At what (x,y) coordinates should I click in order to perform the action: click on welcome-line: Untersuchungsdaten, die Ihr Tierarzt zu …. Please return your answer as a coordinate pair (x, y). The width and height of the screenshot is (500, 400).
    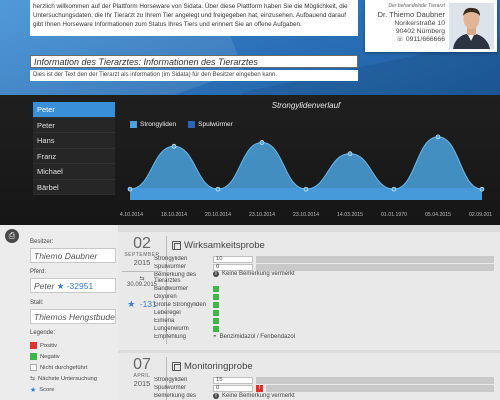
    Looking at the image, I should click on (189, 15).